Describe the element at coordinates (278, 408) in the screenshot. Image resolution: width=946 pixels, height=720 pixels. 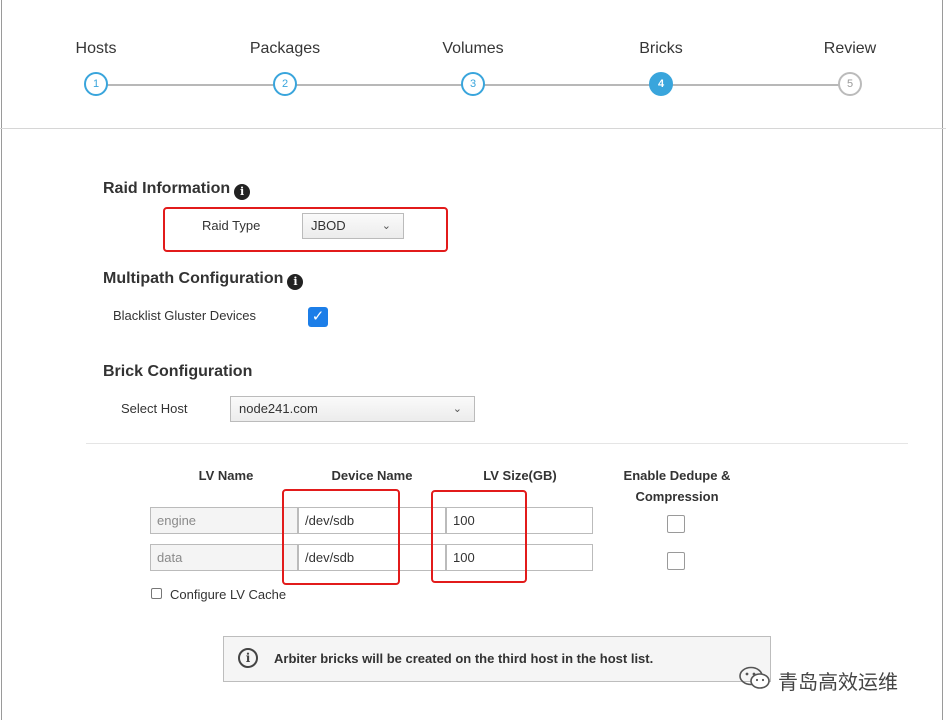
I see `host-select-value: node241.com` at that location.